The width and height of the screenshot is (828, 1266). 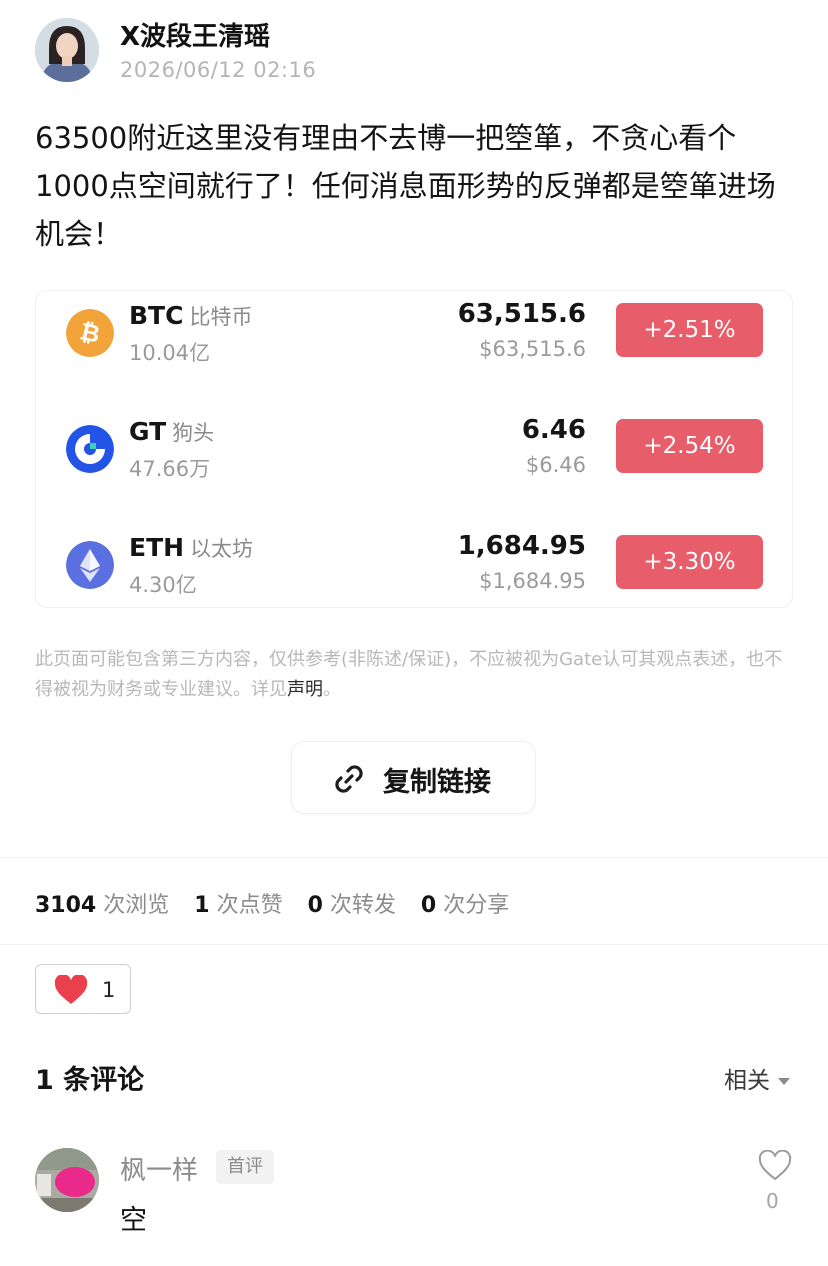 I want to click on comment-sort-select: 相关, so click(x=757, y=1078).